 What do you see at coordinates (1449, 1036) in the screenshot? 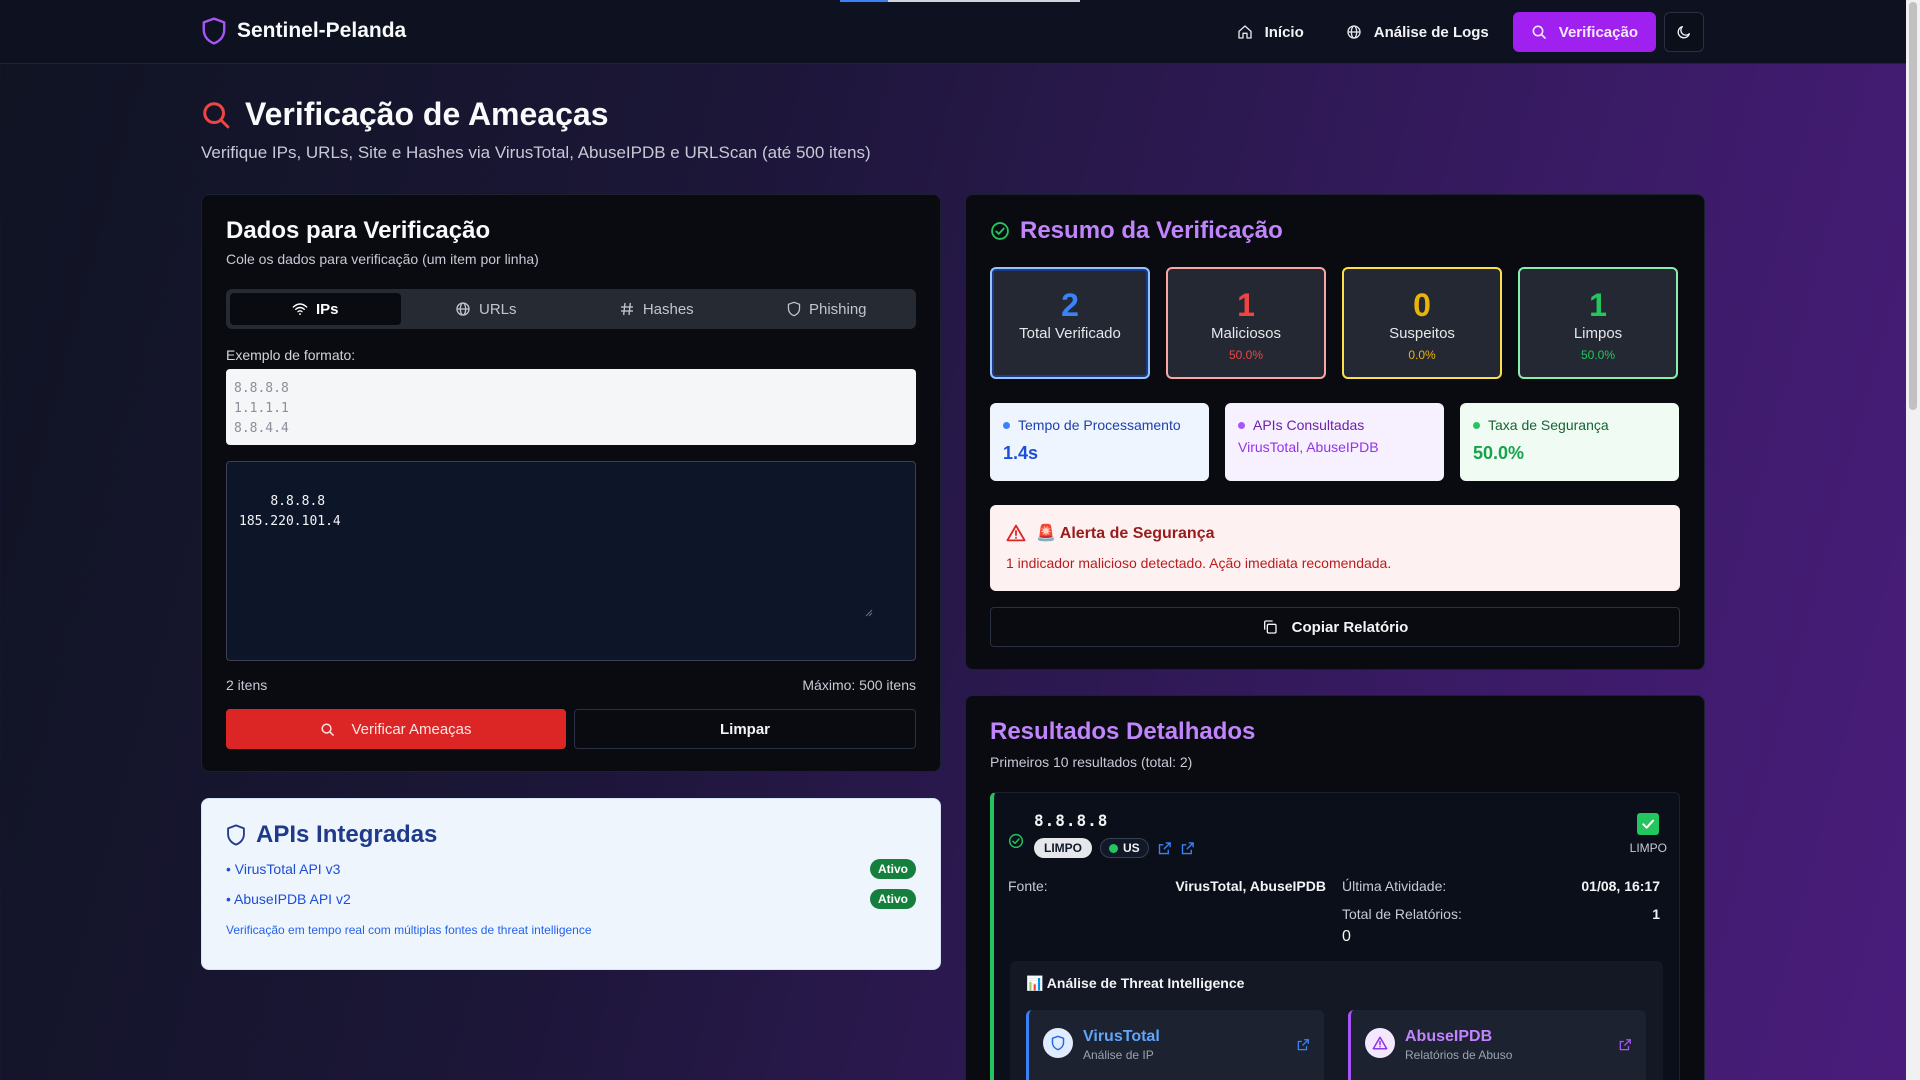
I see `provider-name: AbuseIPDB` at bounding box center [1449, 1036].